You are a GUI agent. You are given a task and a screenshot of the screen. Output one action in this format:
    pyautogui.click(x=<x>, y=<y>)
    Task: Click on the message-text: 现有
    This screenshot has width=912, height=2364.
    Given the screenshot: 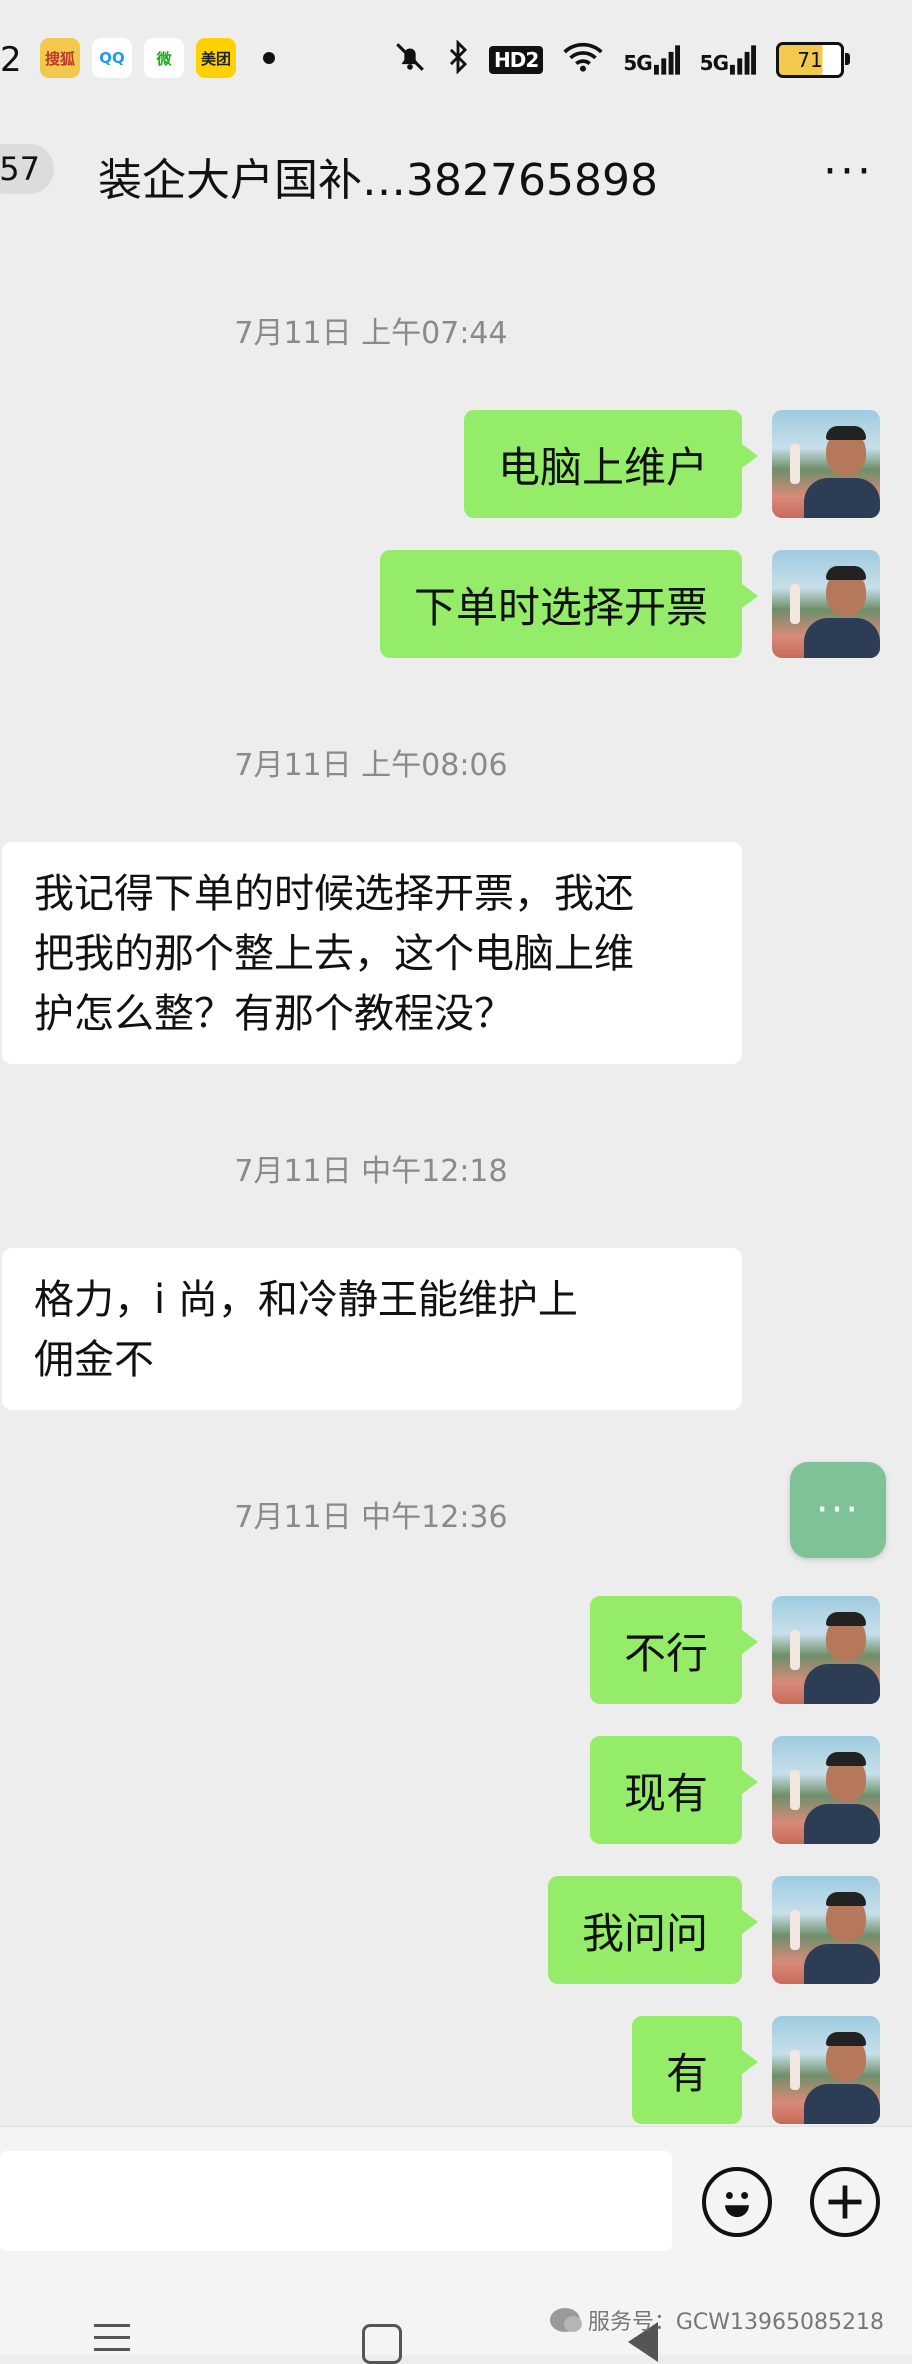 What is the action you would take?
    pyautogui.click(x=665, y=1793)
    